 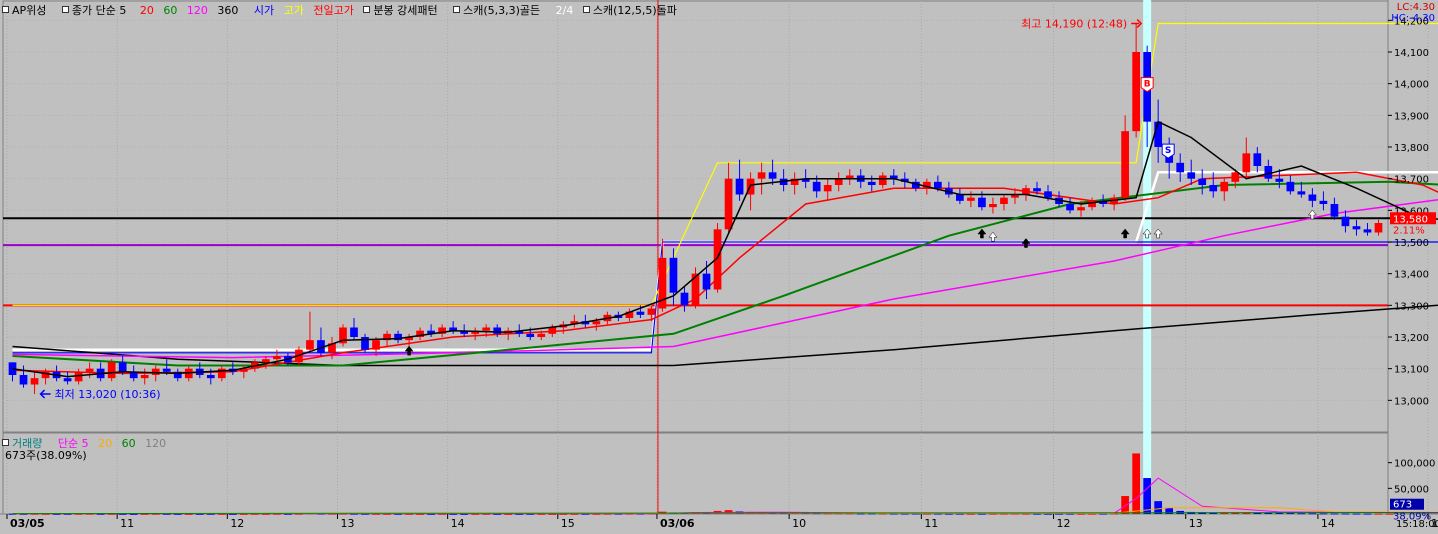 What do you see at coordinates (105, 443) in the screenshot?
I see `volume-legend-ma20: 20` at bounding box center [105, 443].